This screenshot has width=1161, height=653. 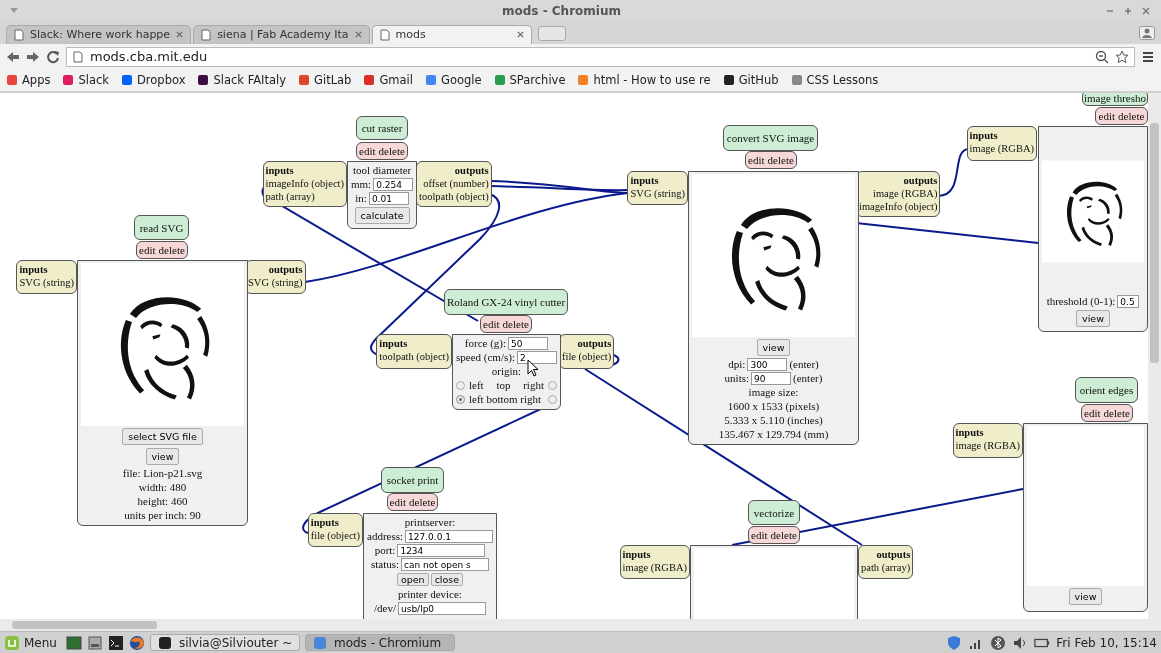 What do you see at coordinates (767, 365) in the screenshot?
I see `input-field: 300` at bounding box center [767, 365].